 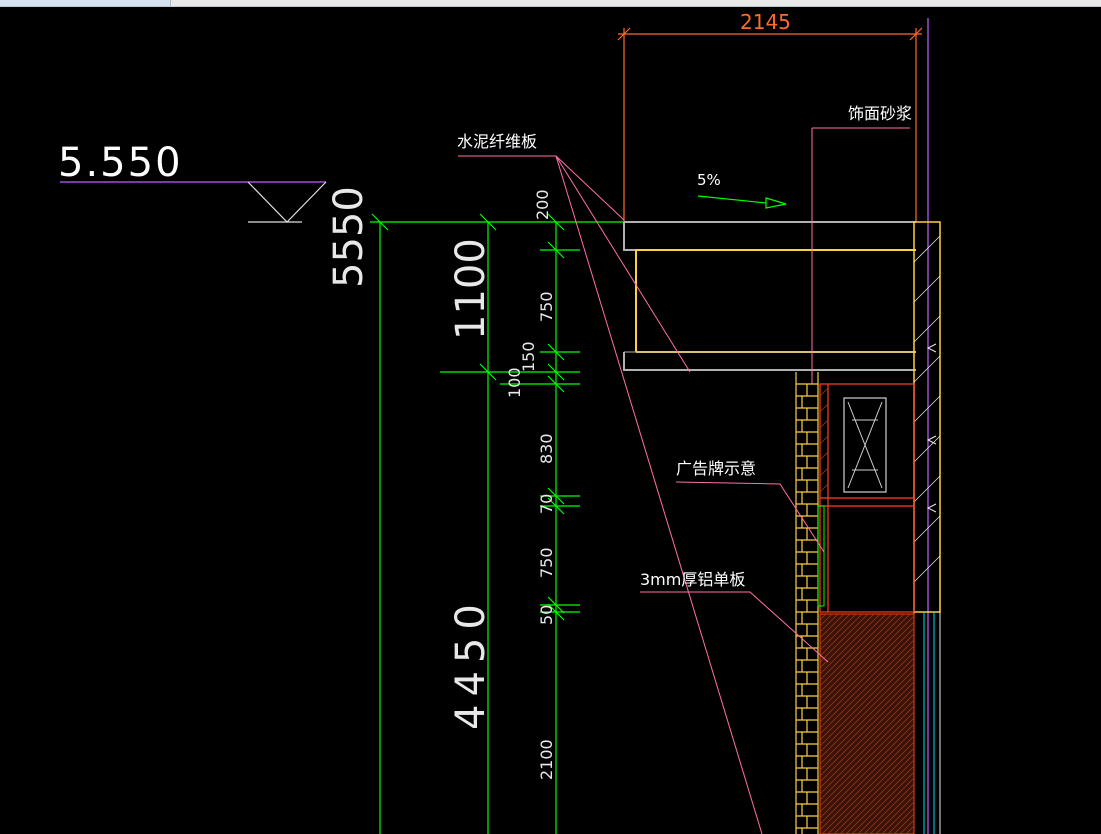 What do you see at coordinates (550, 3) in the screenshot?
I see `window-top-bar` at bounding box center [550, 3].